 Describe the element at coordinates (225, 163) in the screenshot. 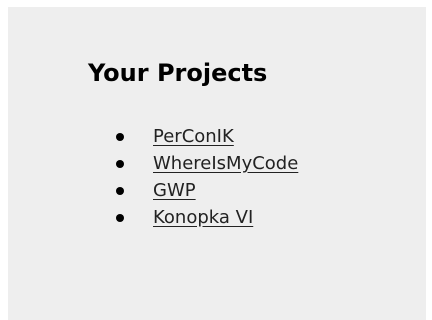

I see `project-link-whereismycode: WhereIsMyCode` at that location.